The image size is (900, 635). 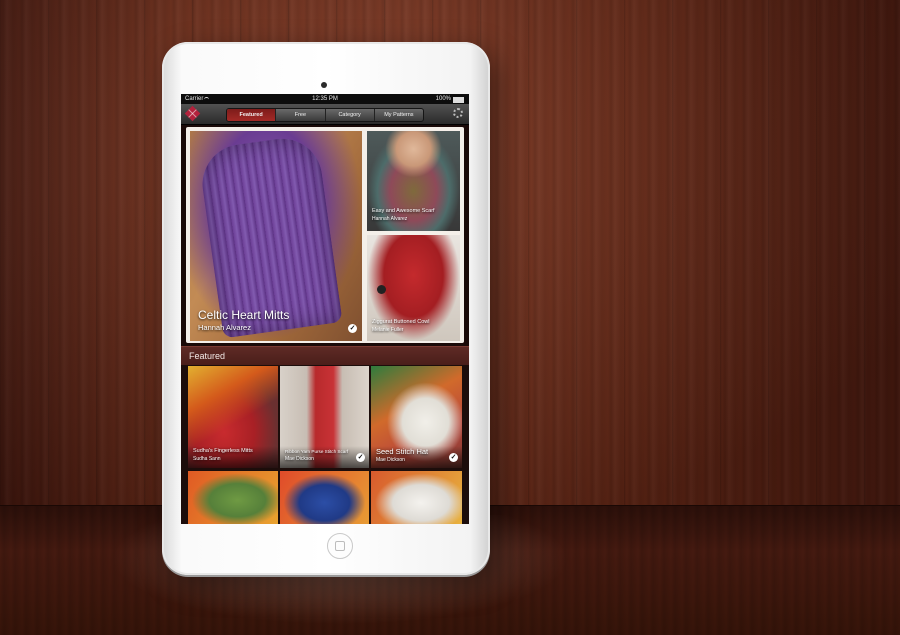 I want to click on featured-tile-1: Sudha's Fingerless Mitts Sudha Sann, so click(x=233, y=417).